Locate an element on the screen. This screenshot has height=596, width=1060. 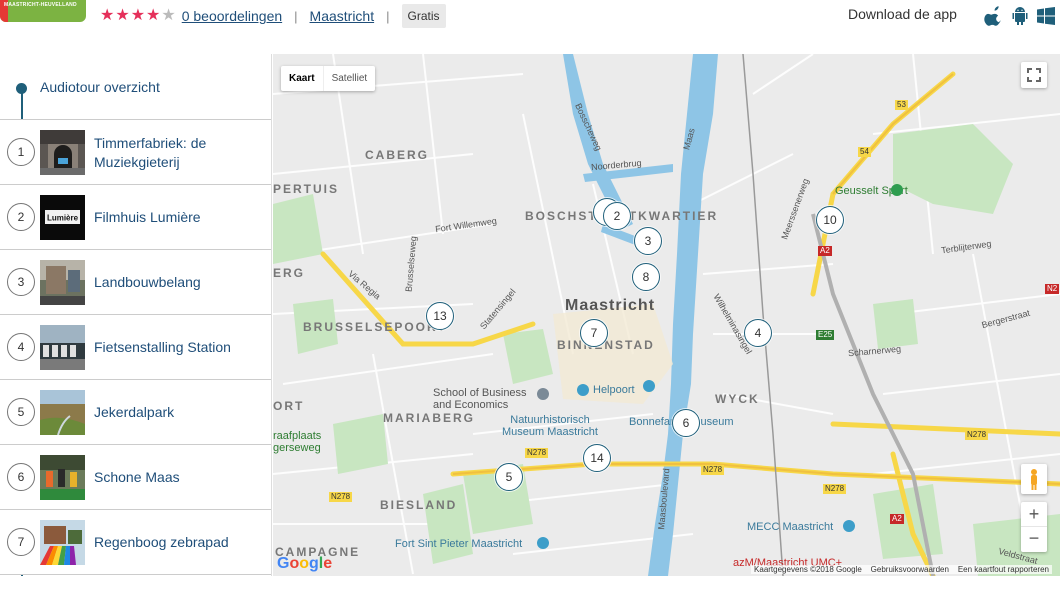
map-marker-13: 13 is located at coordinates (440, 316).